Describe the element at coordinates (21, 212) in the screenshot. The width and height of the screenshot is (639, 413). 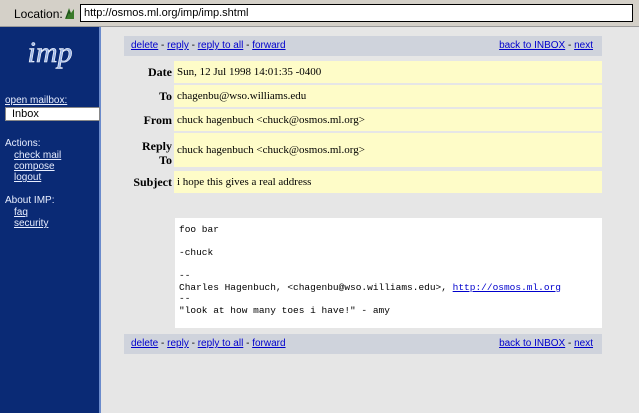
I see `faq-link: faq` at that location.